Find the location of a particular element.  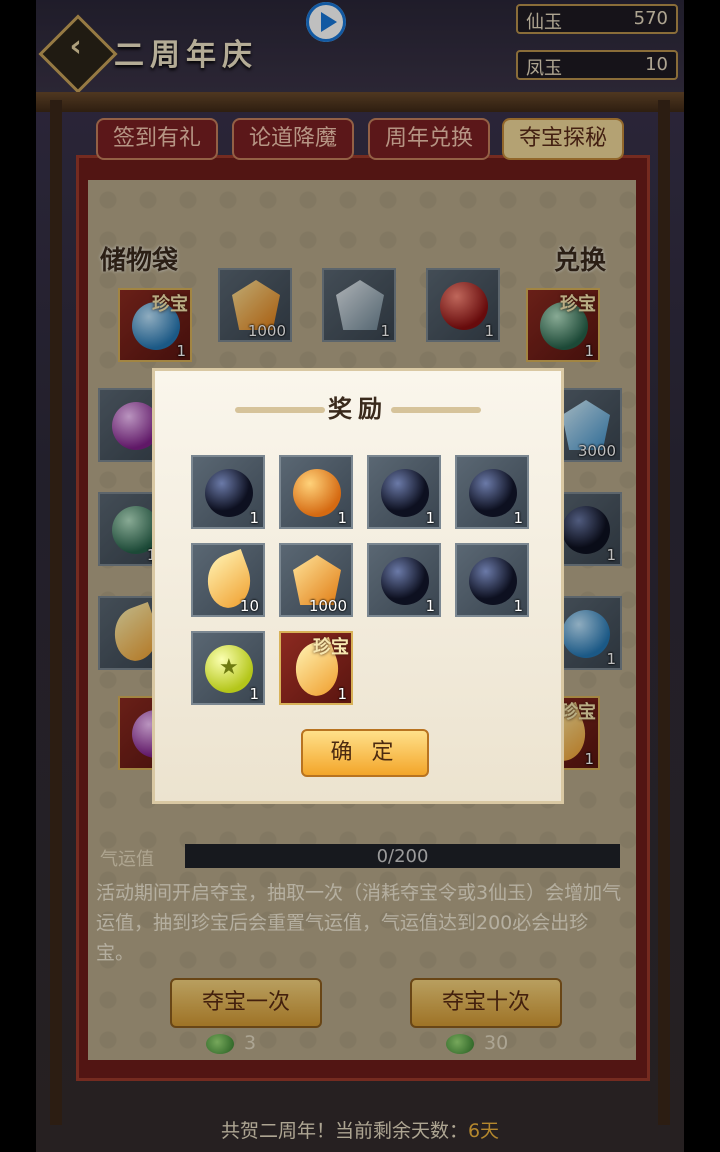

item-count: 10 is located at coordinates (249, 606).